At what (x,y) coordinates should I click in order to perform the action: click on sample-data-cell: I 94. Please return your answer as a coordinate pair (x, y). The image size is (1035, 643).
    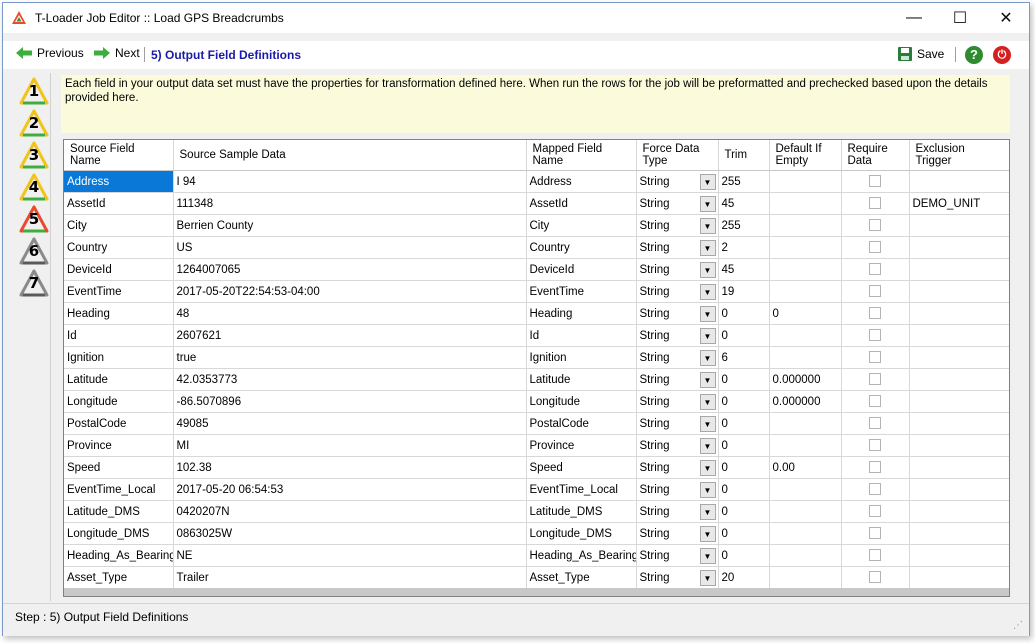
    Looking at the image, I should click on (350, 181).